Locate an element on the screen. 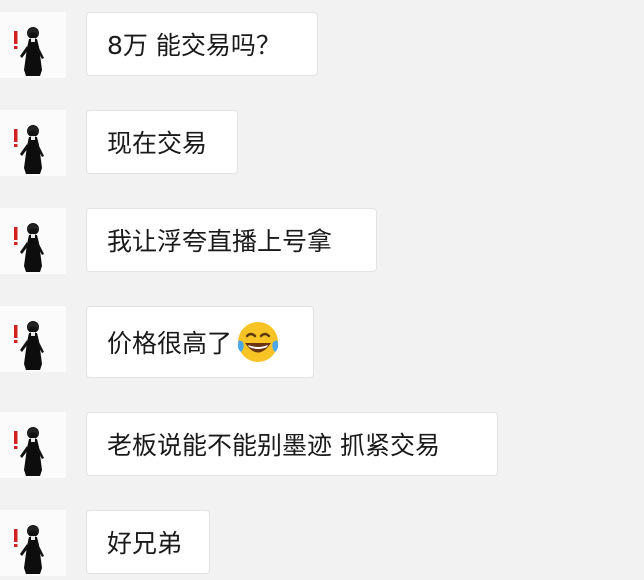 This screenshot has width=644, height=580. message-row: 现在交易 is located at coordinates (322, 145).